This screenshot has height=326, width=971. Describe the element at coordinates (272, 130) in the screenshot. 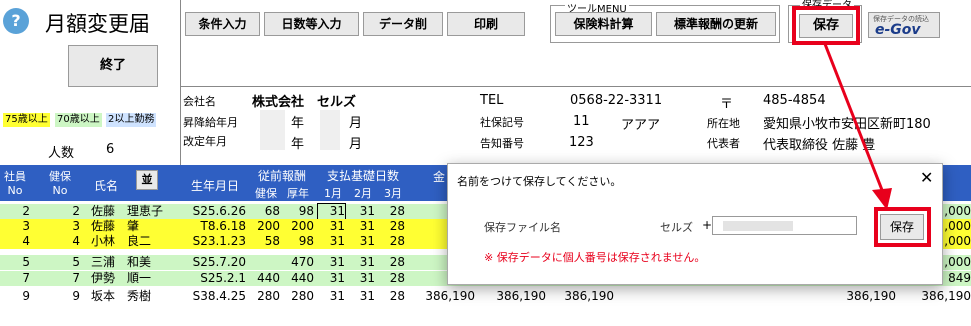

I see `raise-year-field` at that location.